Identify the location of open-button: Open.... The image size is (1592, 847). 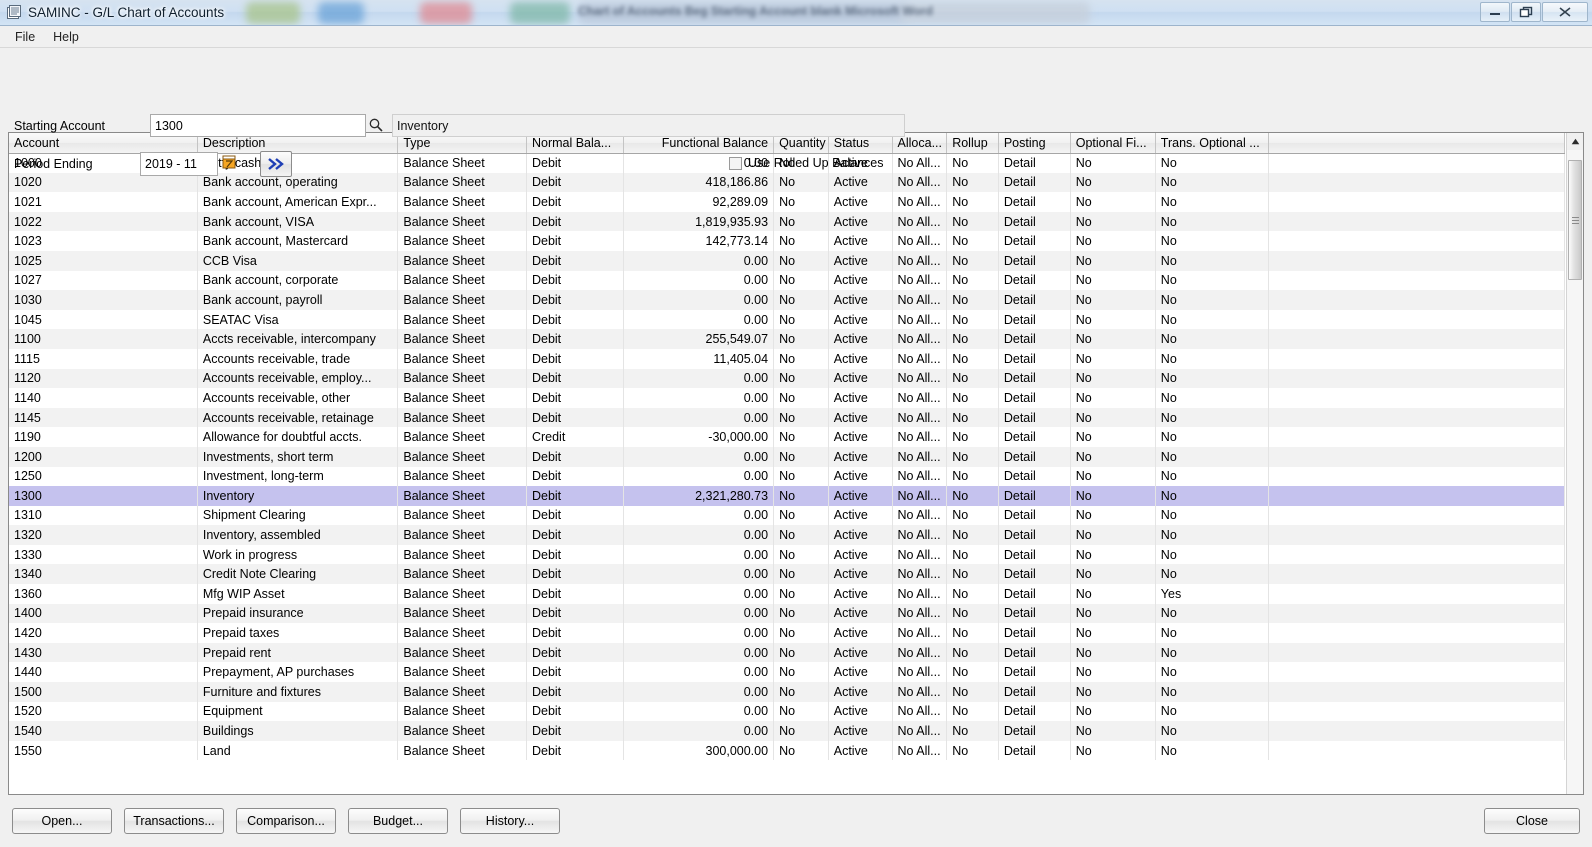
(62, 821).